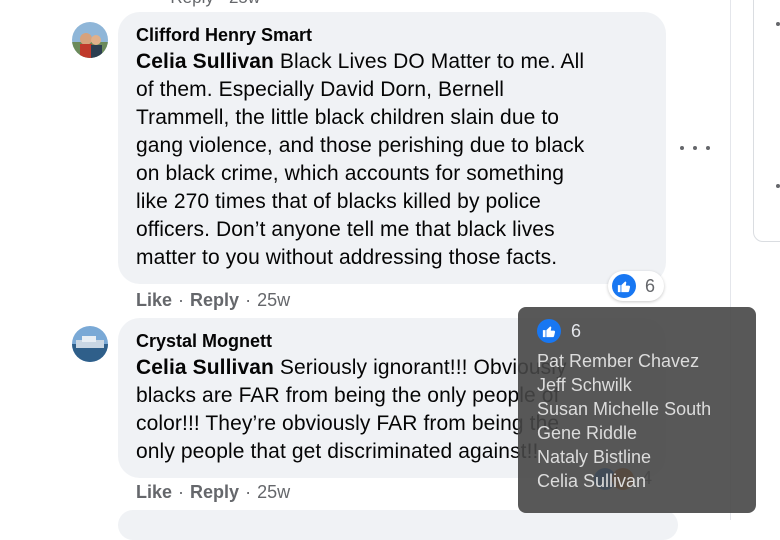 This screenshot has height=540, width=780. What do you see at coordinates (594, 457) in the screenshot?
I see `reactor-name: Nataly Bistline` at bounding box center [594, 457].